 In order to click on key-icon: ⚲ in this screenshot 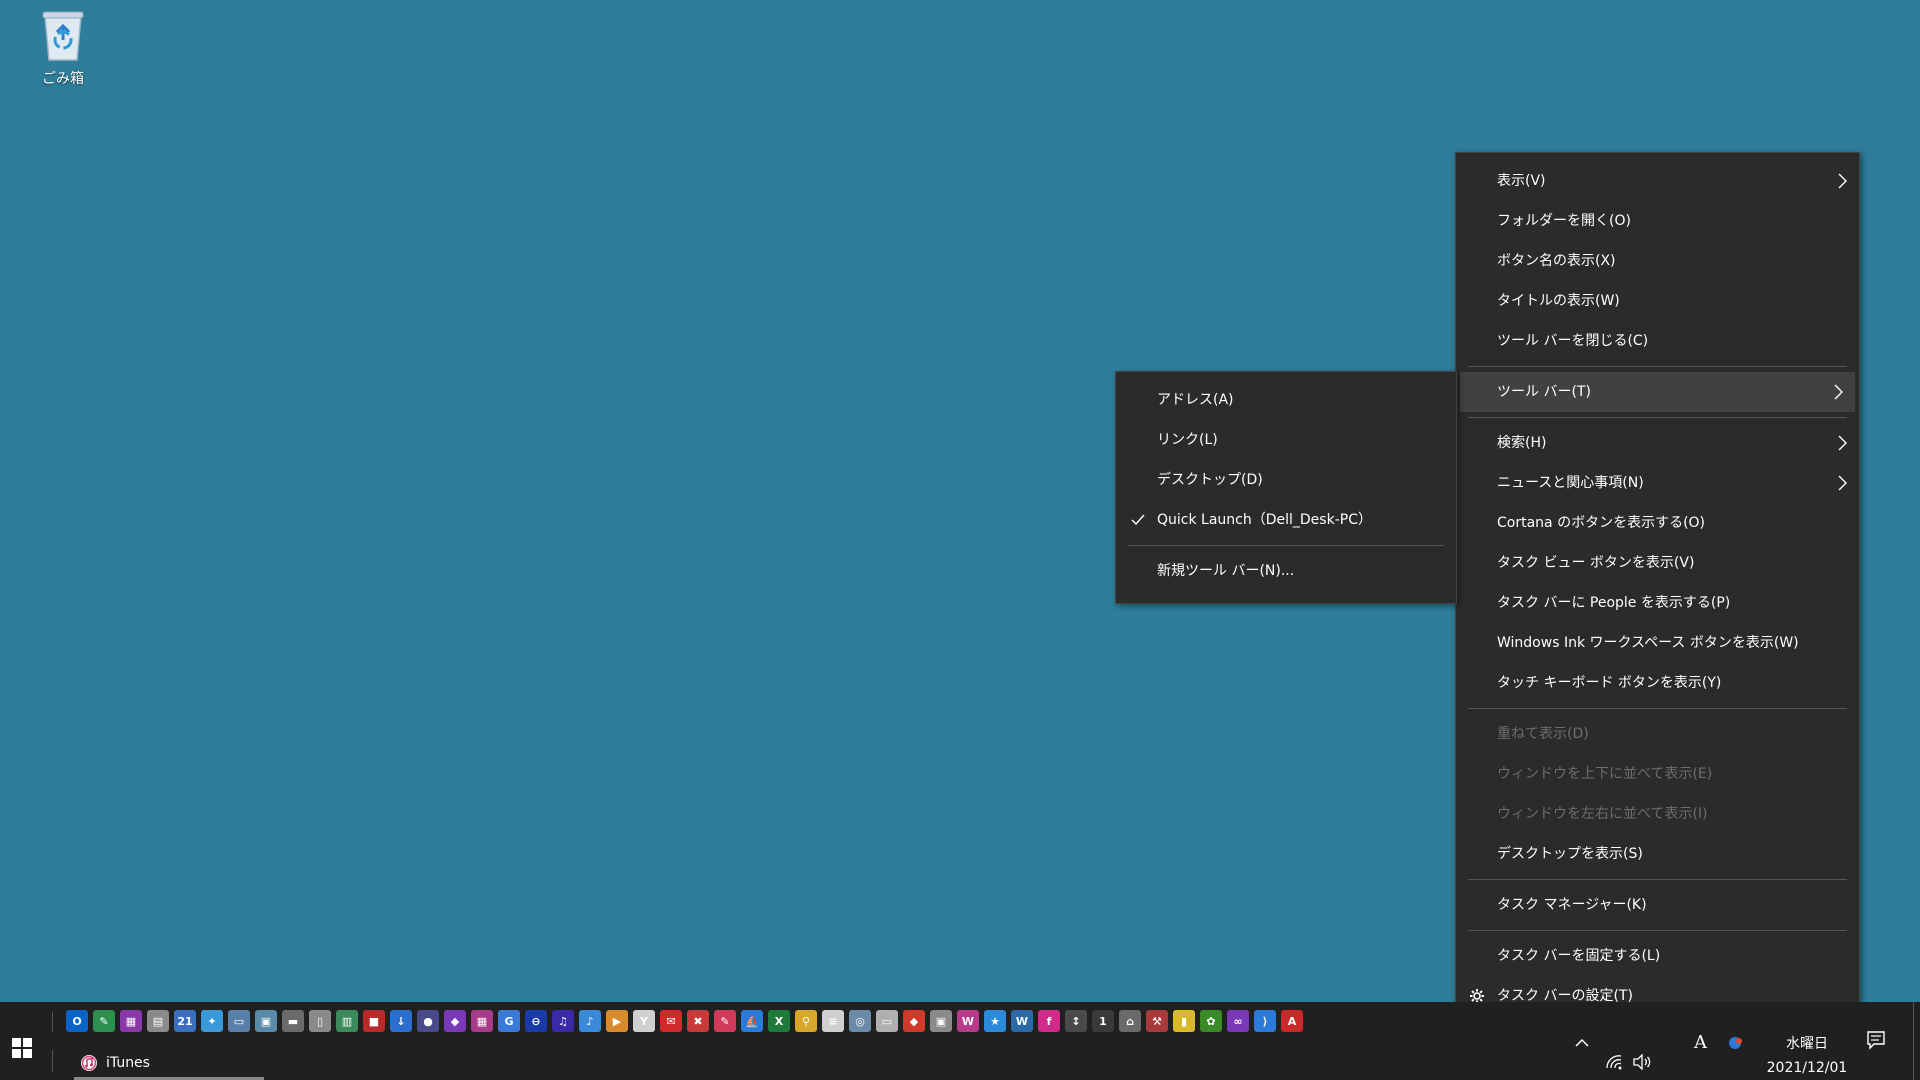, I will do `click(806, 1021)`.